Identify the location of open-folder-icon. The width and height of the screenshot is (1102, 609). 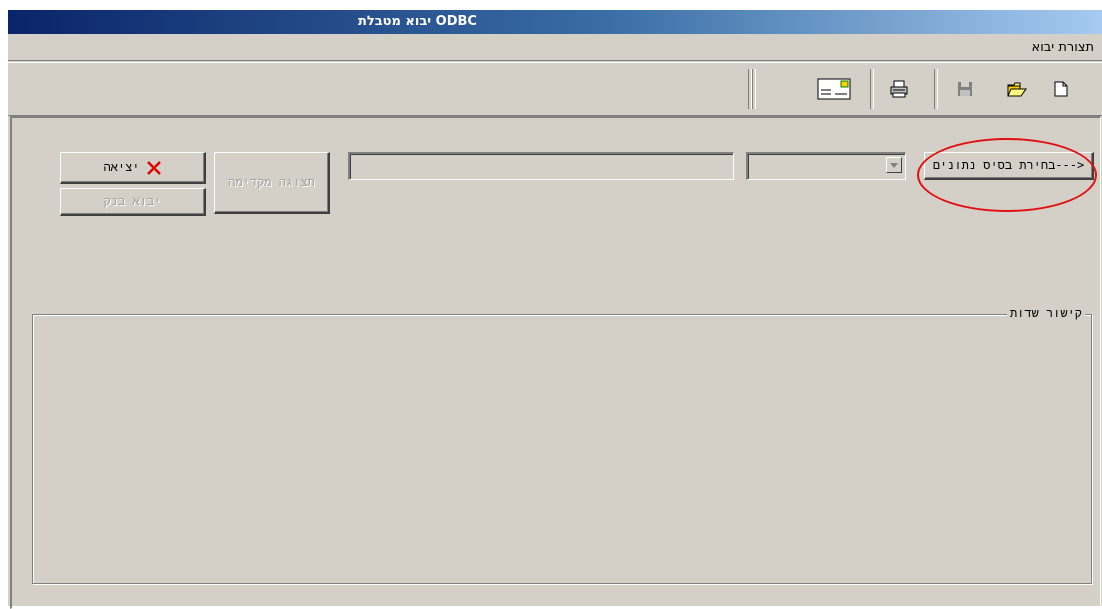
(1017, 89).